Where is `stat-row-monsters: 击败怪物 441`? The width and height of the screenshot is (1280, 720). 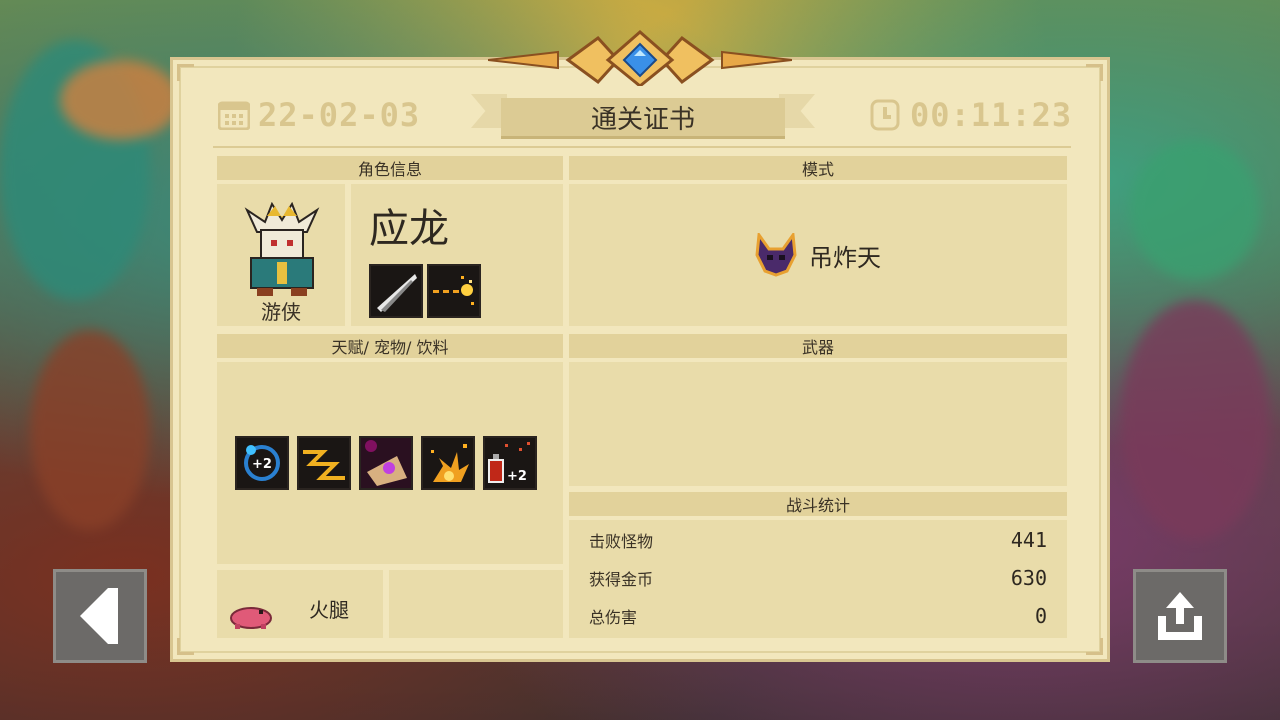 stat-row-monsters: 击败怪物 441 is located at coordinates (818, 540).